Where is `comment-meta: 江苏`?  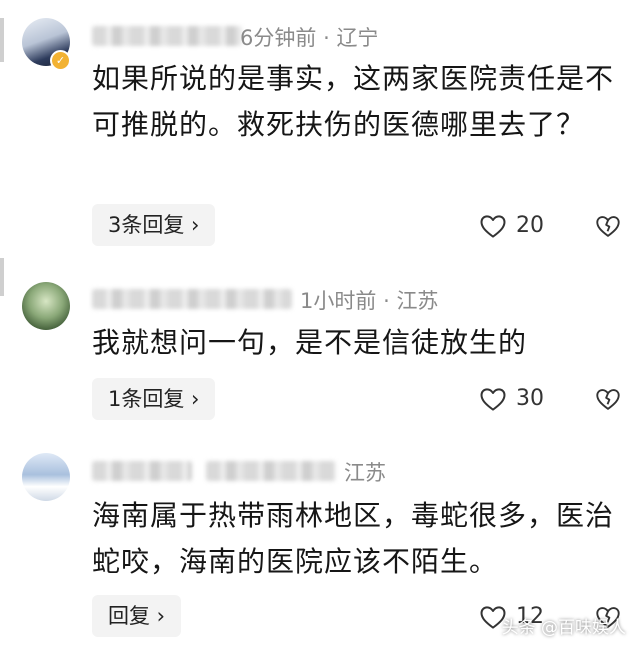
comment-meta: 江苏 is located at coordinates (365, 472).